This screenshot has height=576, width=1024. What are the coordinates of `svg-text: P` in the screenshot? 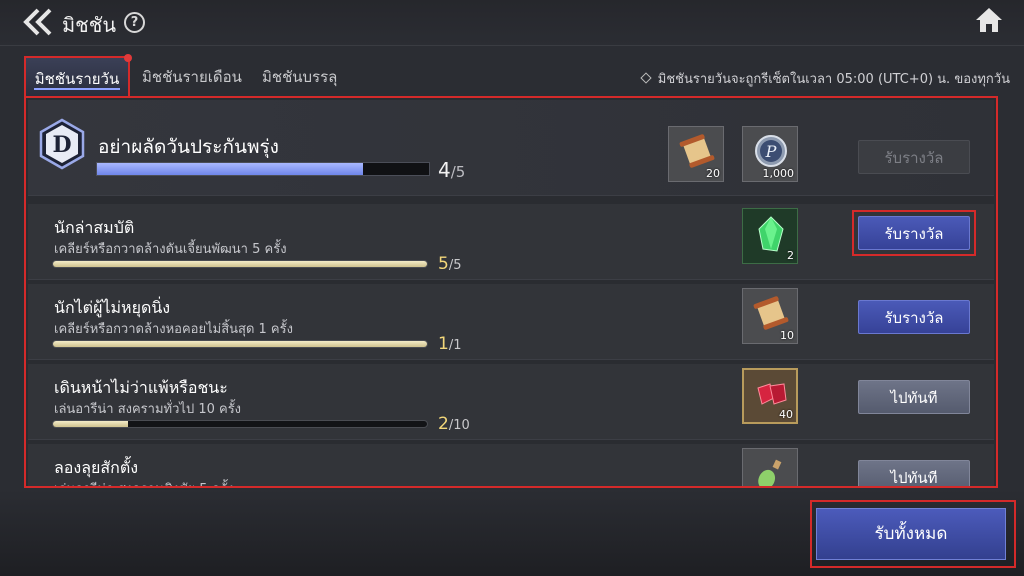 It's located at (771, 151).